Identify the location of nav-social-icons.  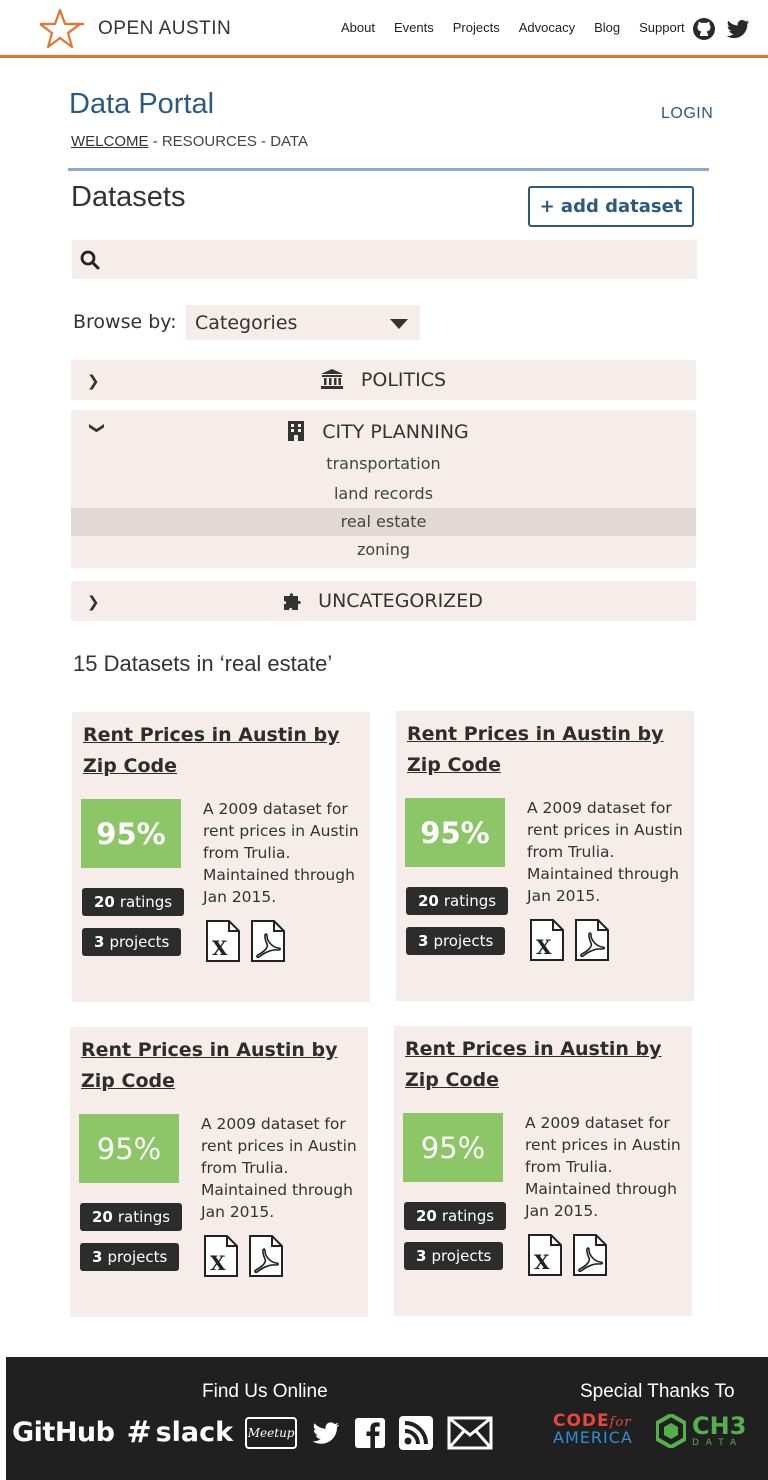
(721, 29).